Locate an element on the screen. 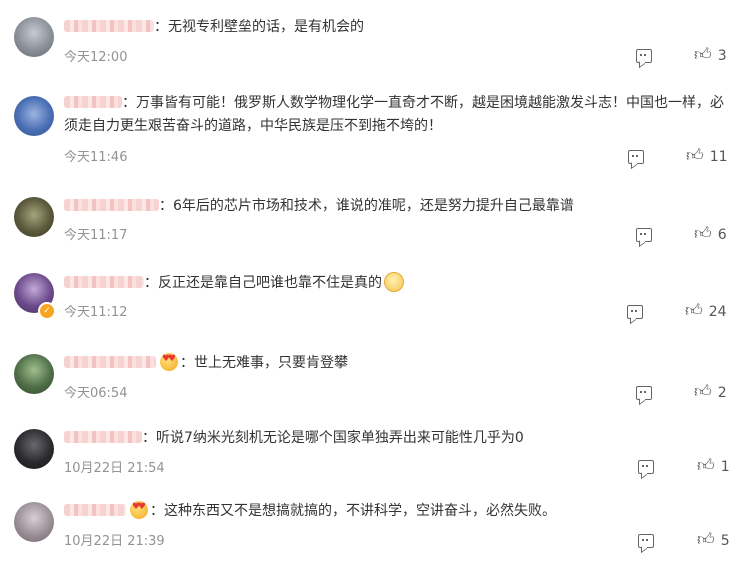 The width and height of the screenshot is (740, 562). like-button: 👍︎ 1 is located at coordinates (713, 466).